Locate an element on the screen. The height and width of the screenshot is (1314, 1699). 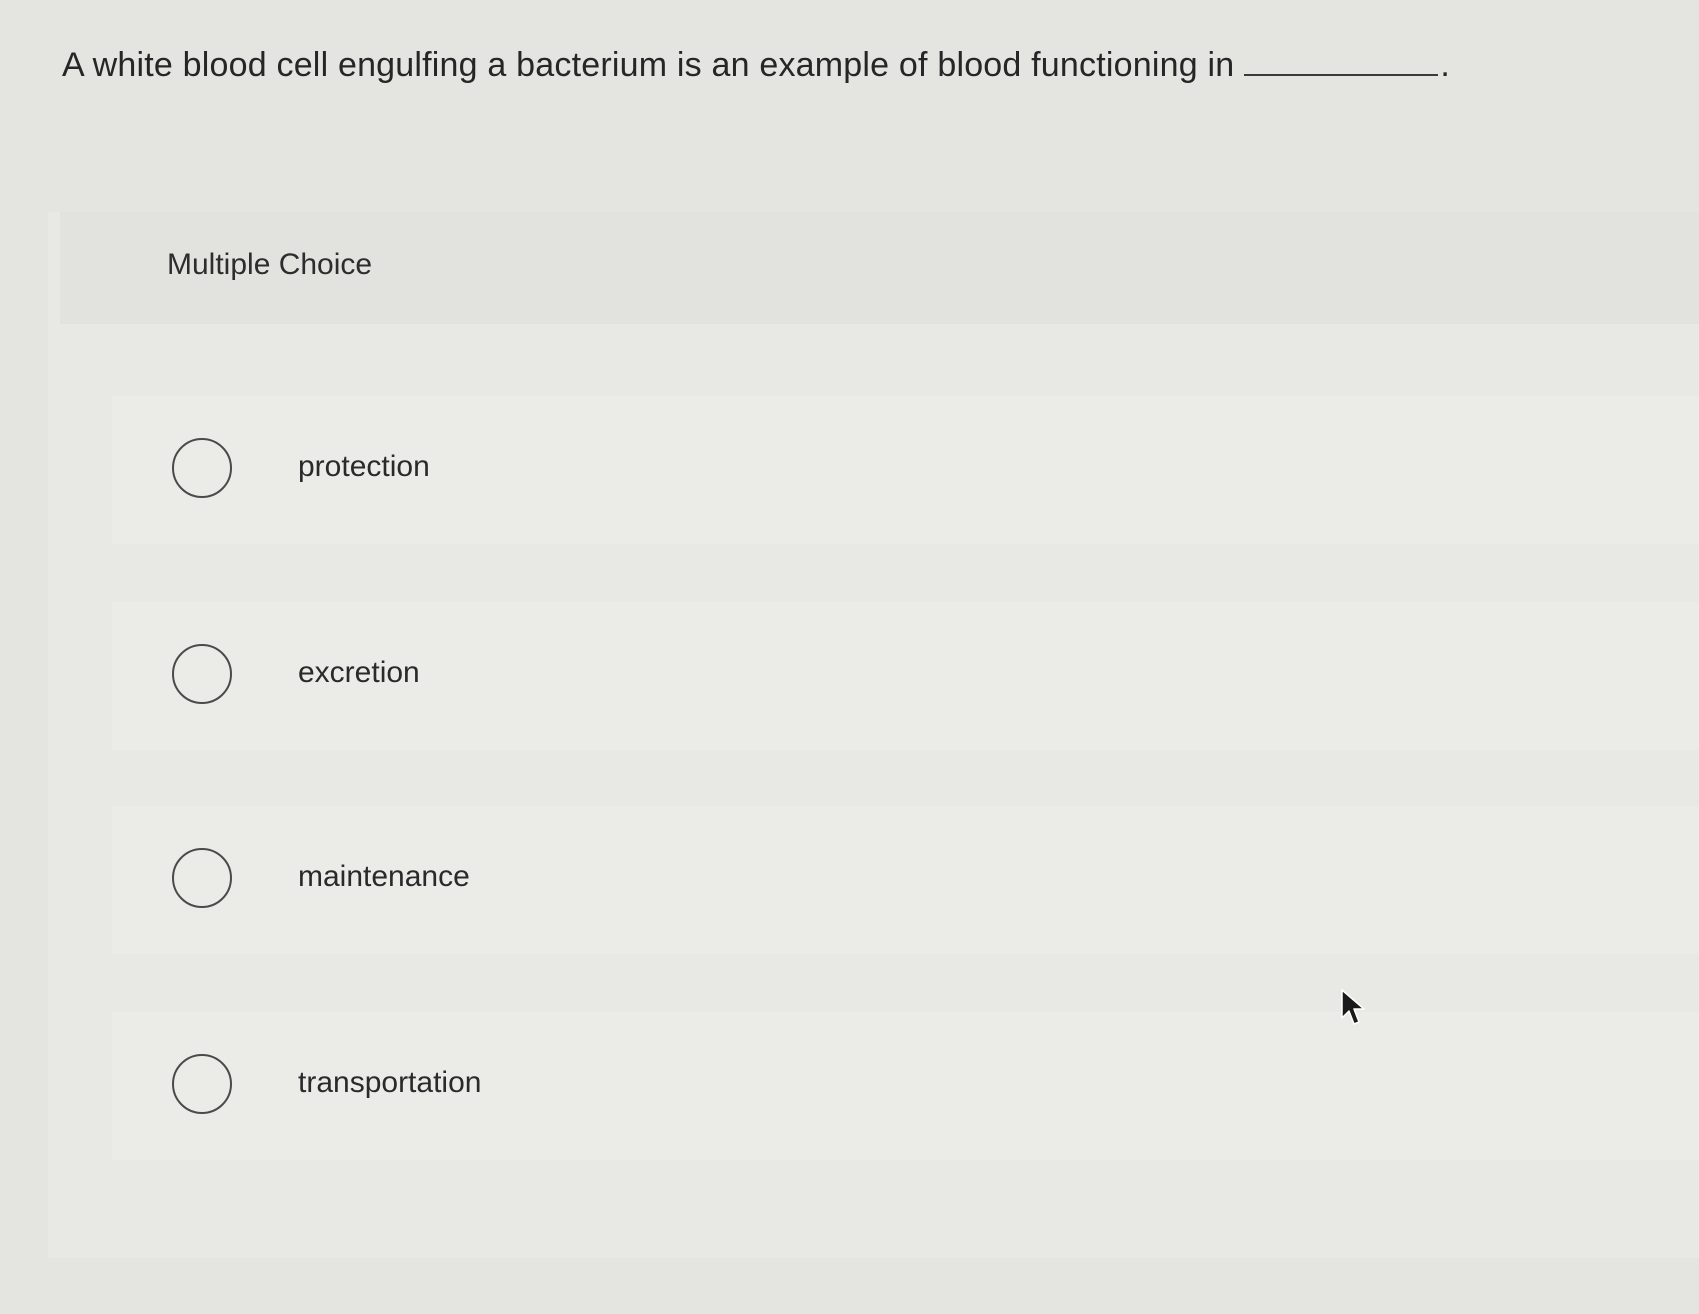
answer-option-label: protection is located at coordinates (364, 466).